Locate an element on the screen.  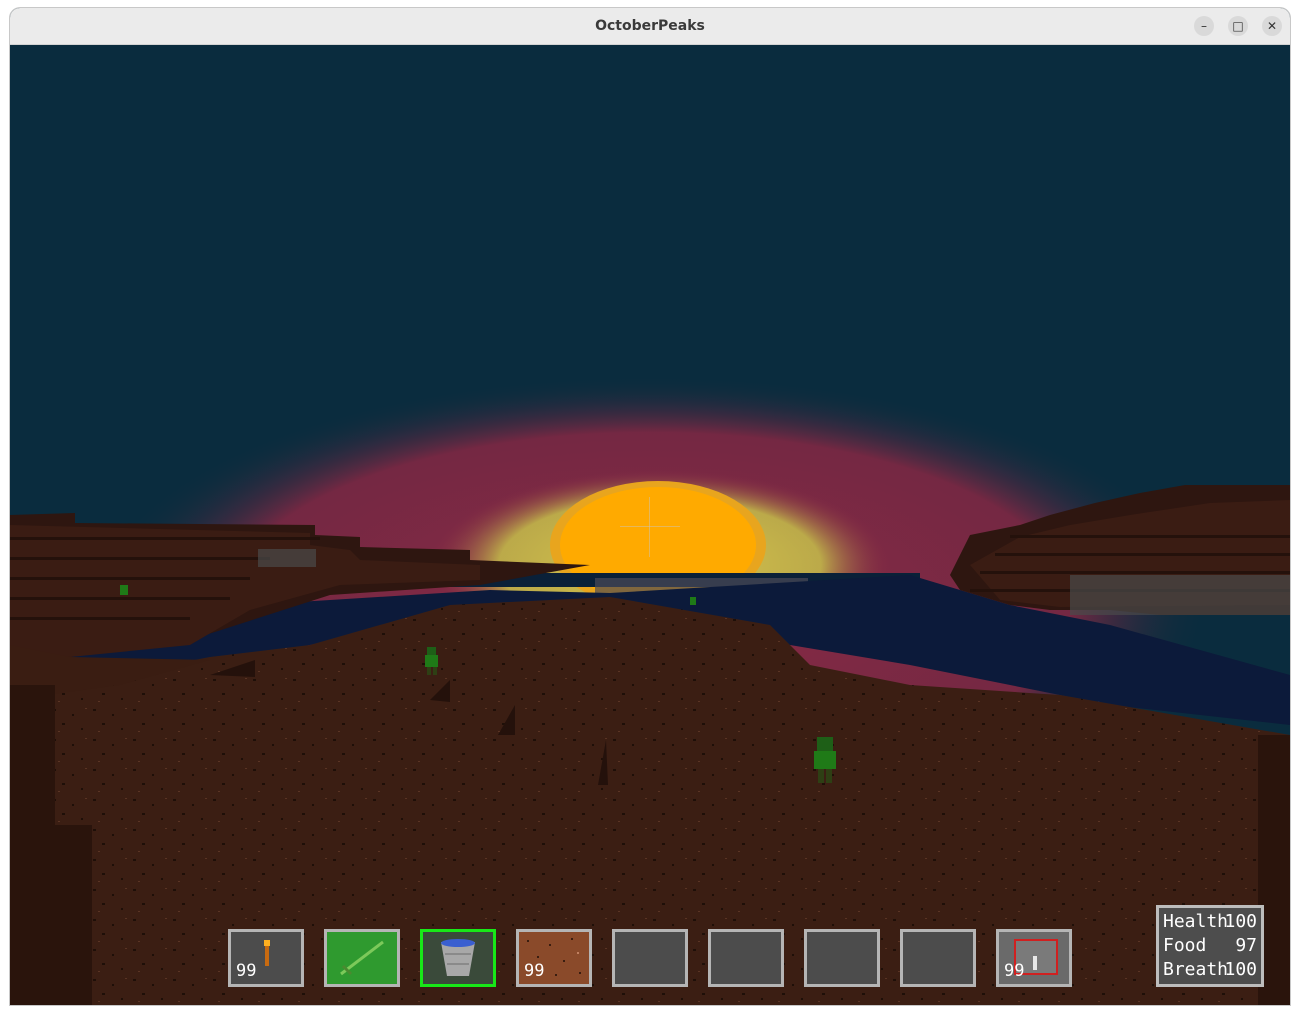
player-stats-panel: Health 100 Food 97 Breath 100 is located at coordinates (1210, 946).